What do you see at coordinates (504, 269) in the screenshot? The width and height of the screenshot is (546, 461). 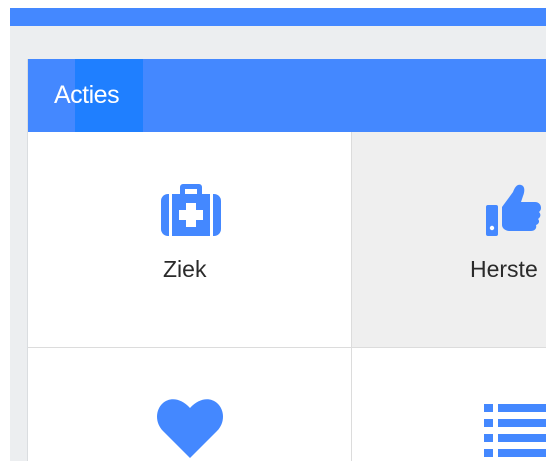 I see `tile-label: Herste` at bounding box center [504, 269].